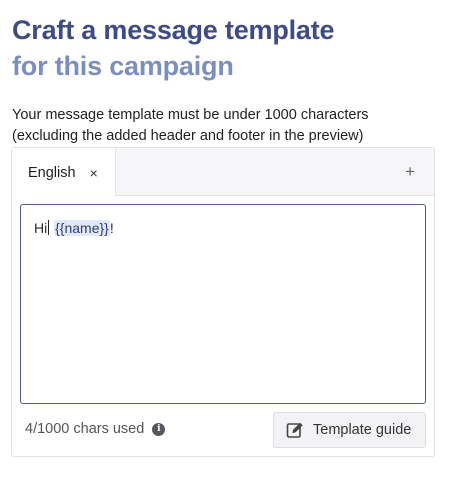 The width and height of the screenshot is (451, 477). Describe the element at coordinates (41, 228) in the screenshot. I see `editor-text-start: Hi` at that location.